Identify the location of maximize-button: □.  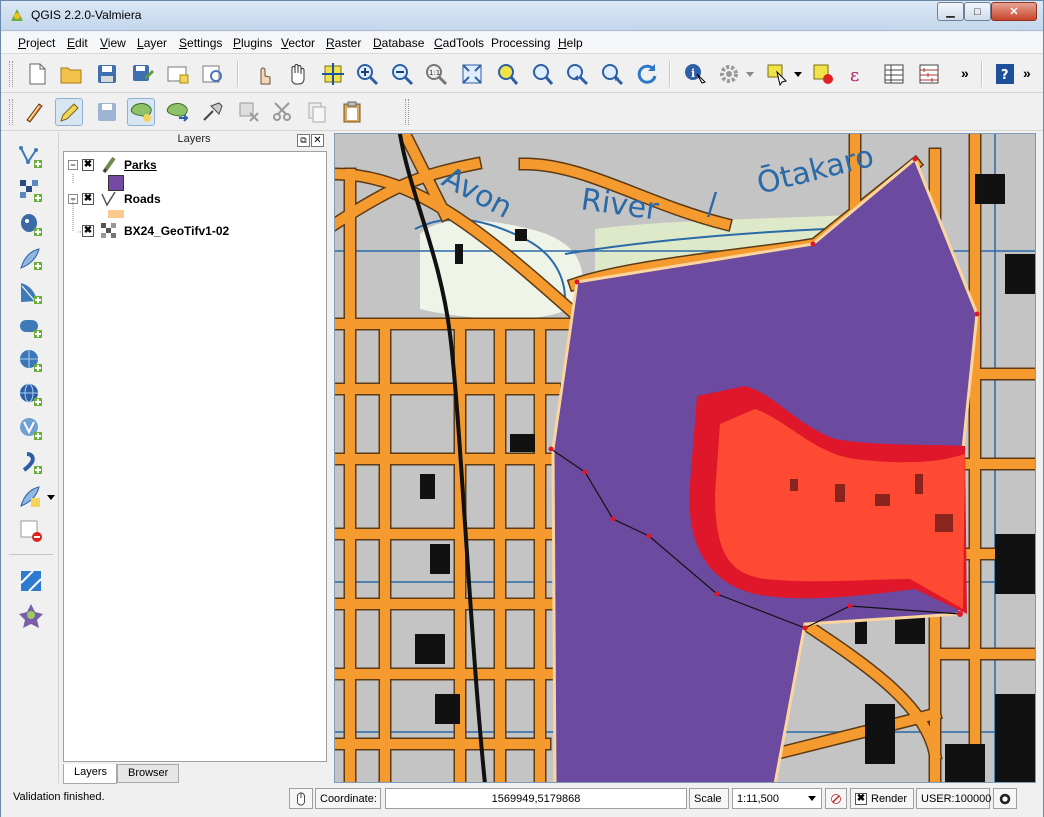
(977, 11).